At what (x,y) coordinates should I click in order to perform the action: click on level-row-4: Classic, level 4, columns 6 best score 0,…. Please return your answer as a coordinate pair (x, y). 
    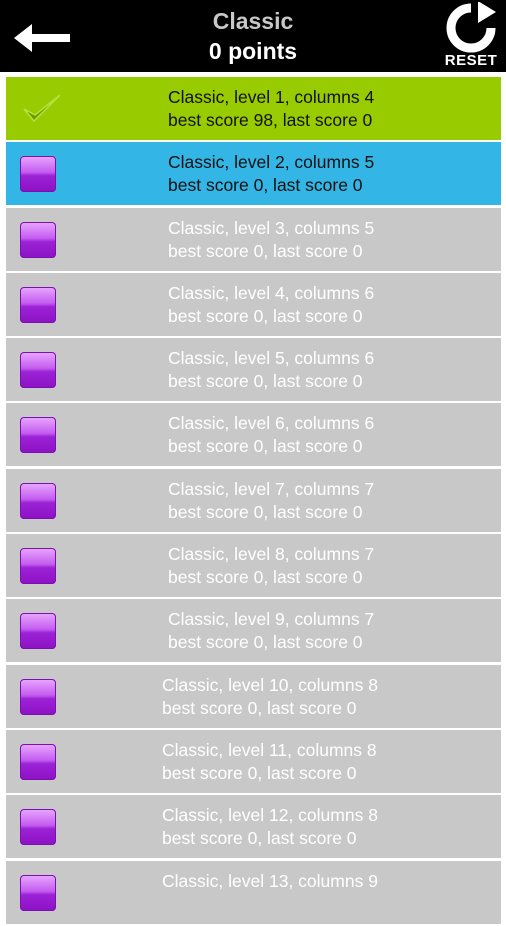
    Looking at the image, I should click on (253, 304).